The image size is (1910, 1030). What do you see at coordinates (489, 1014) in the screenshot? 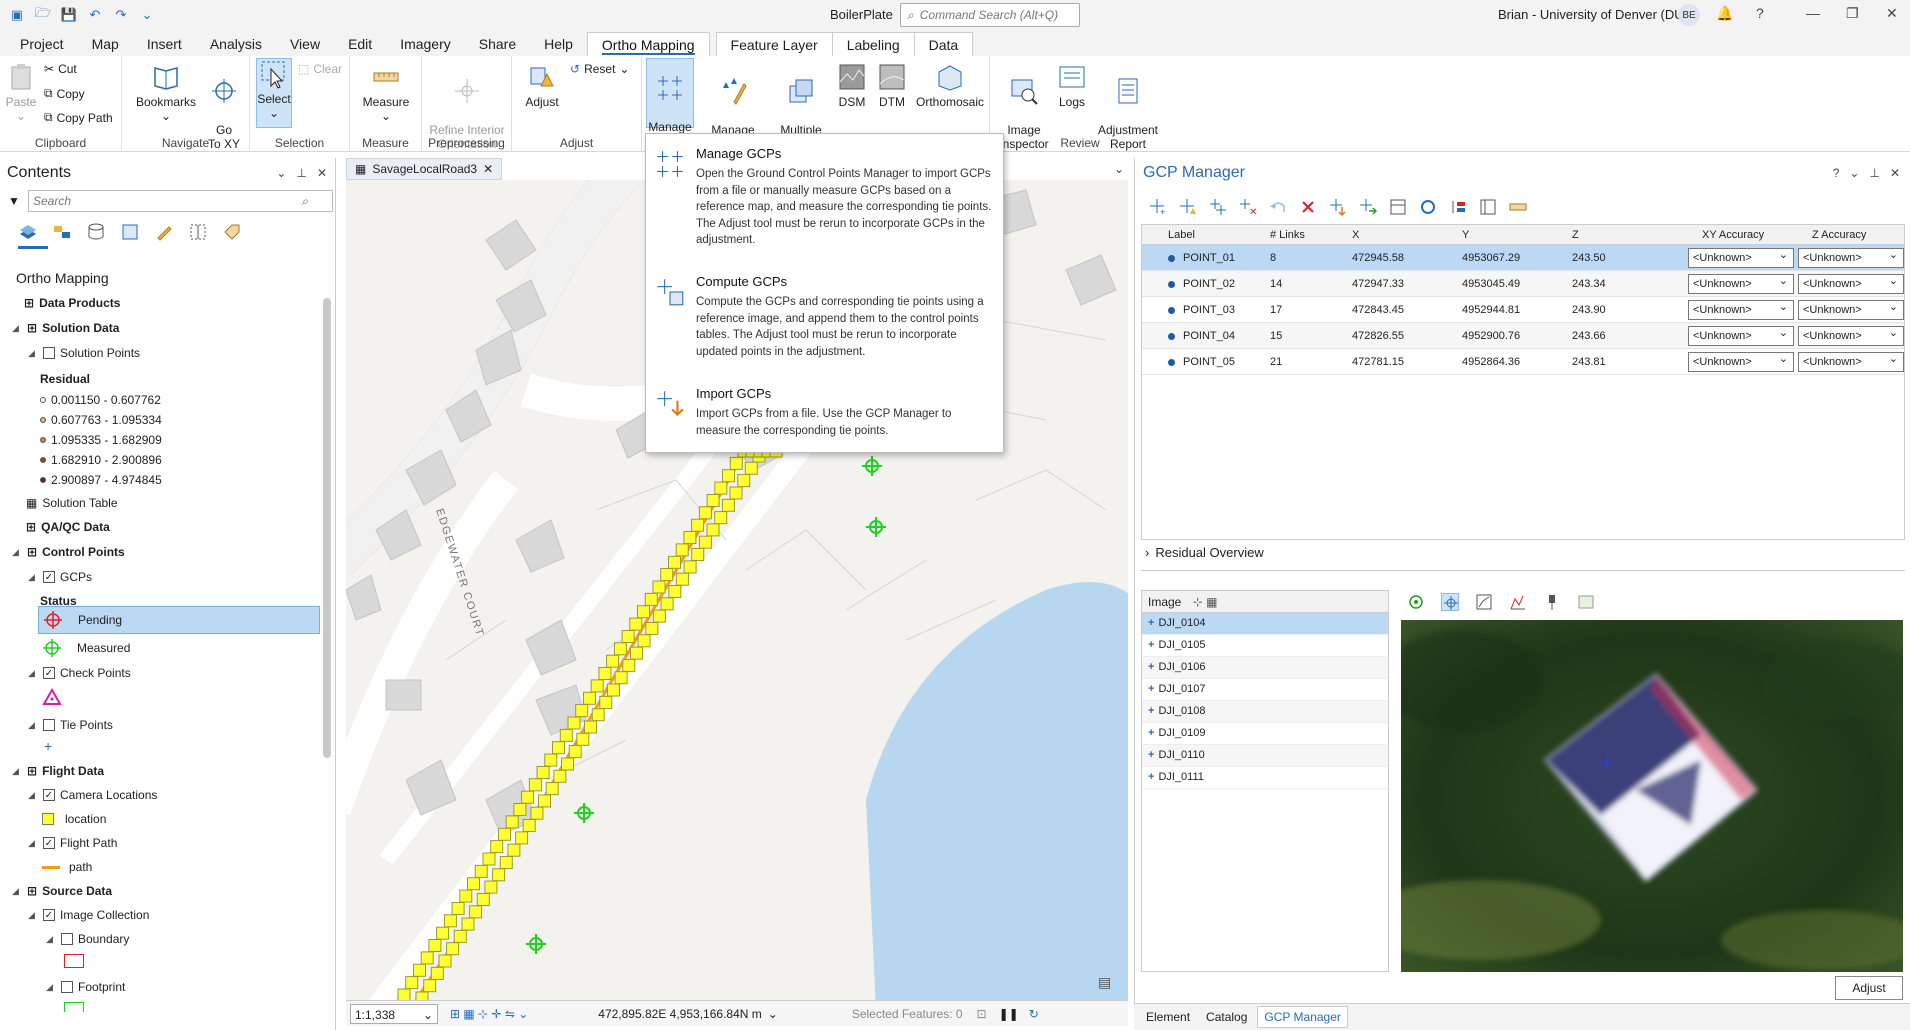
I see `nav-tools-icon: ⊞ ▦ ⊹ ✛ ⇋ ⌄` at bounding box center [489, 1014].